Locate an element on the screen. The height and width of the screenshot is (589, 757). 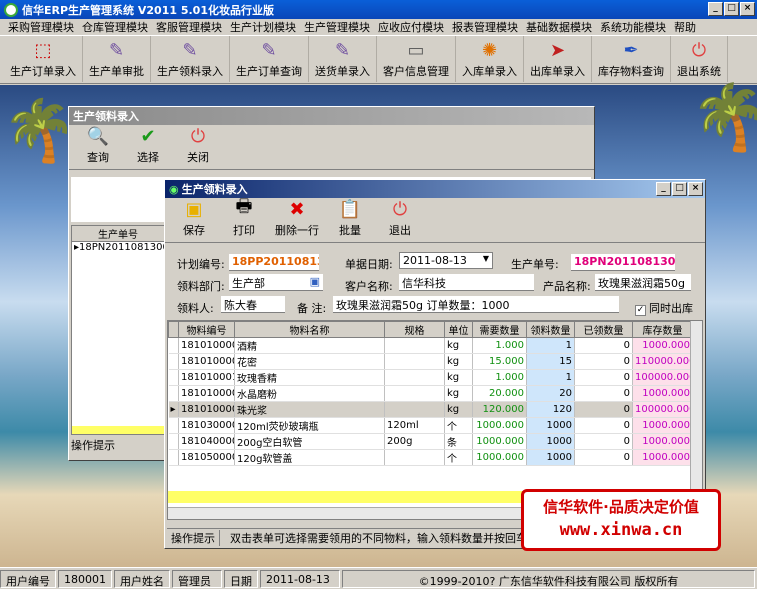
table-cell: 1810100001 is located at coordinates (206, 345).